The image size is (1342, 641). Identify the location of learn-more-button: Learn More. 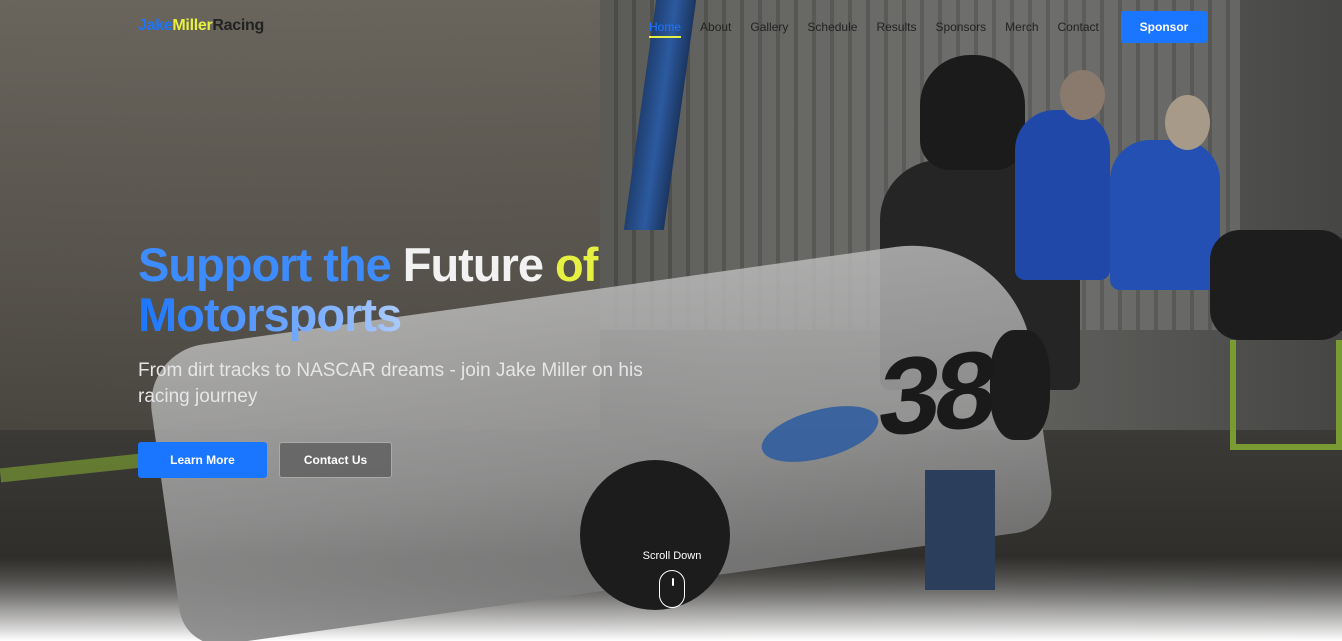
(202, 460).